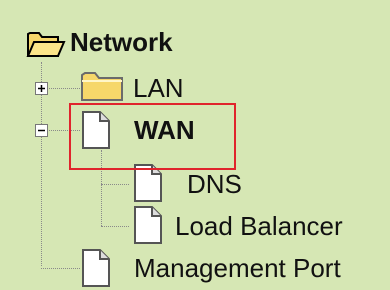  I want to click on tree-connector-dns, so click(115, 184).